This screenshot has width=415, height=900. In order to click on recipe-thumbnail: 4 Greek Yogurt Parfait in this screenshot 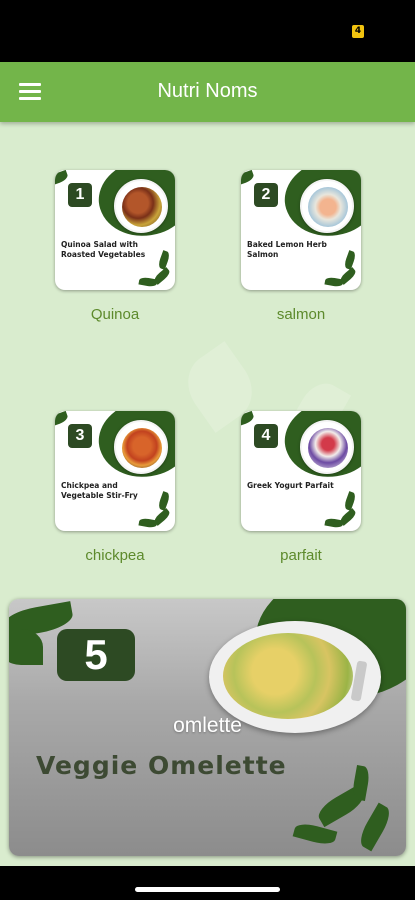, I will do `click(301, 471)`.